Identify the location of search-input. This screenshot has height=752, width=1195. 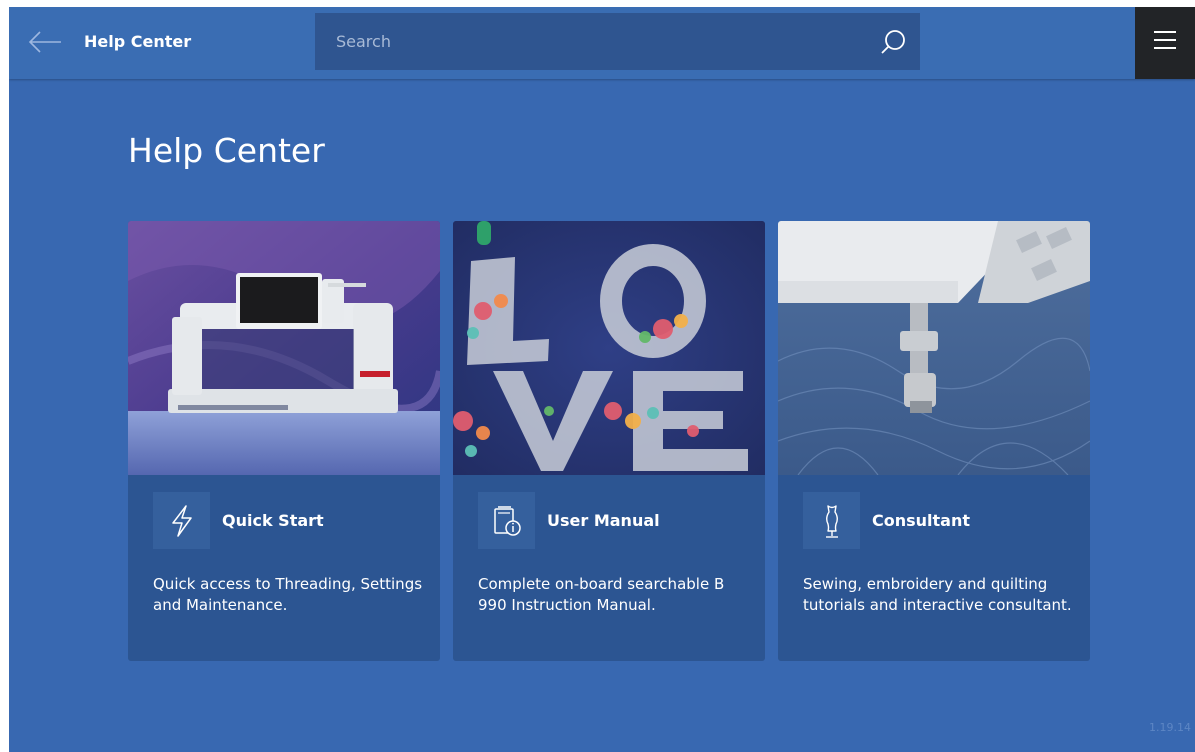
(590, 41).